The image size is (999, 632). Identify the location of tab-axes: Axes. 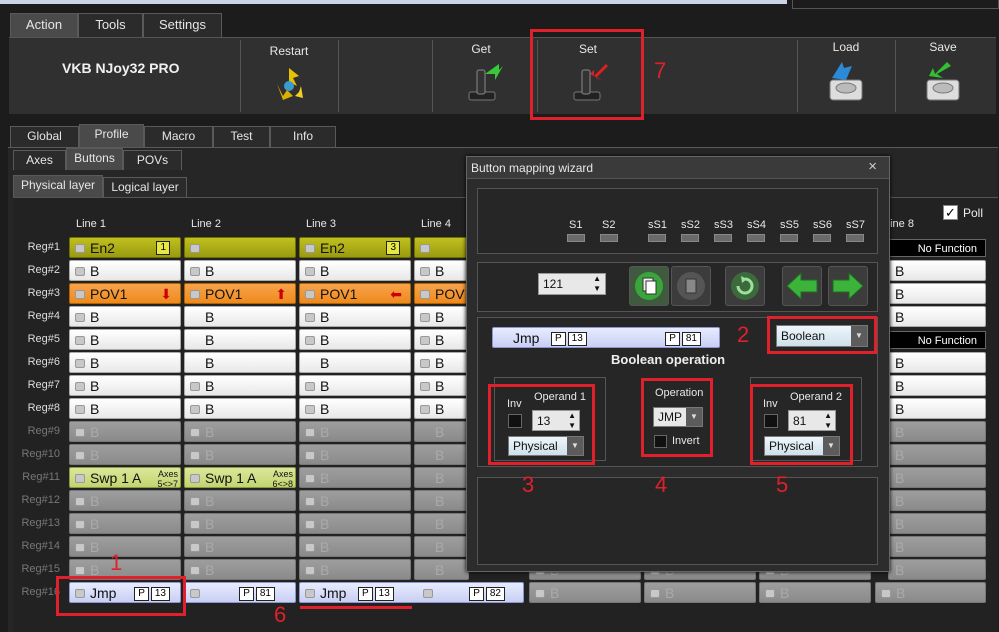
(39, 160).